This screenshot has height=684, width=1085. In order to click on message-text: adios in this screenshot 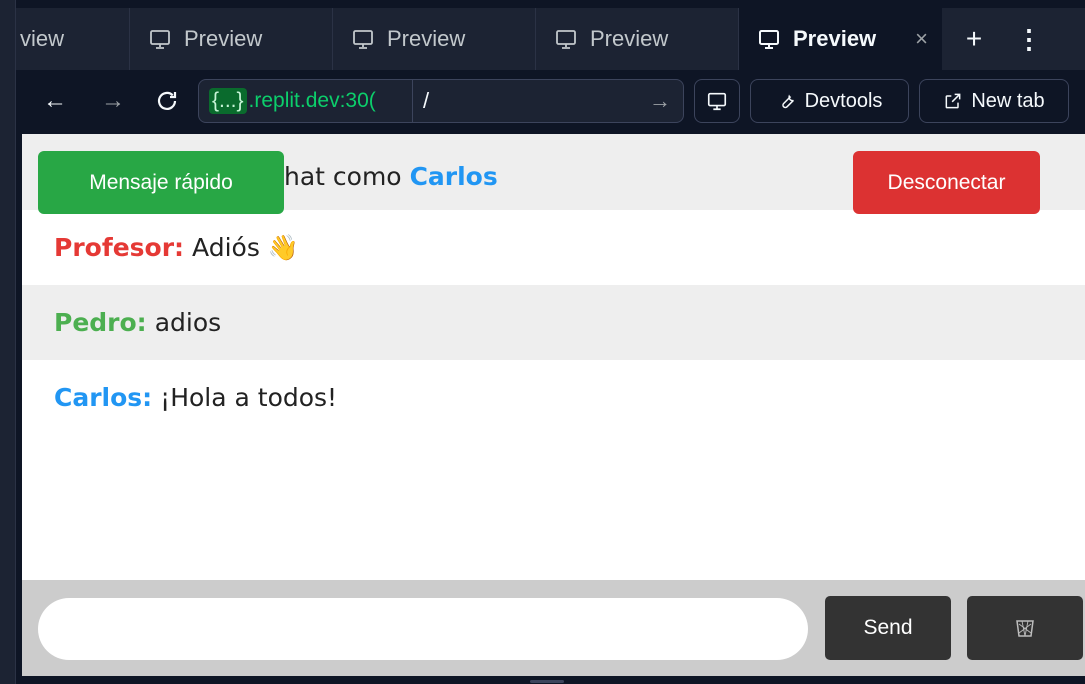, I will do `click(188, 322)`.